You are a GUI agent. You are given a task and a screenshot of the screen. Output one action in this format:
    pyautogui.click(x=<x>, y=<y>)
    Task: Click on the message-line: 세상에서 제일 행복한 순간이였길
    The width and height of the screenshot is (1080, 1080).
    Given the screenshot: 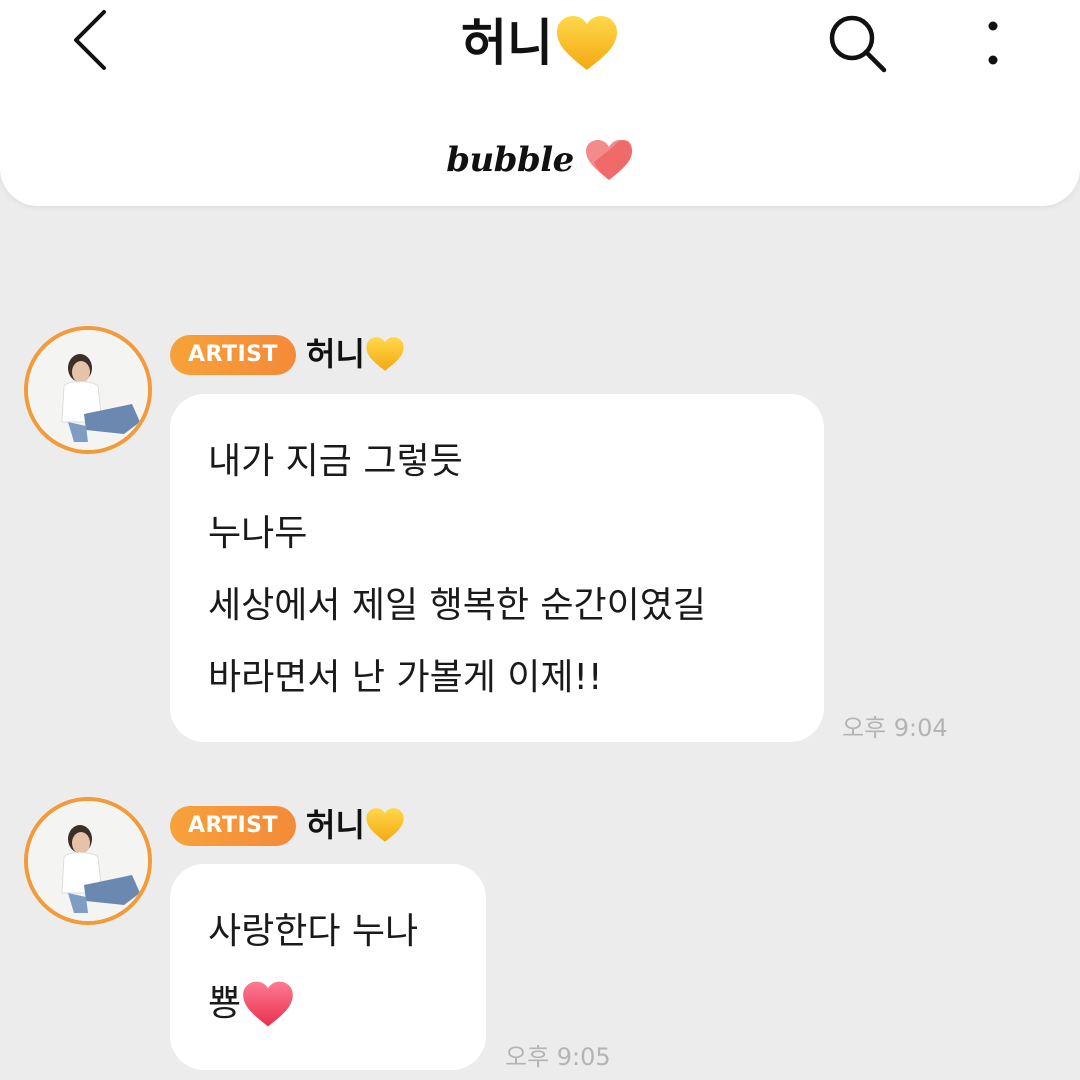 What is the action you would take?
    pyautogui.click(x=457, y=605)
    